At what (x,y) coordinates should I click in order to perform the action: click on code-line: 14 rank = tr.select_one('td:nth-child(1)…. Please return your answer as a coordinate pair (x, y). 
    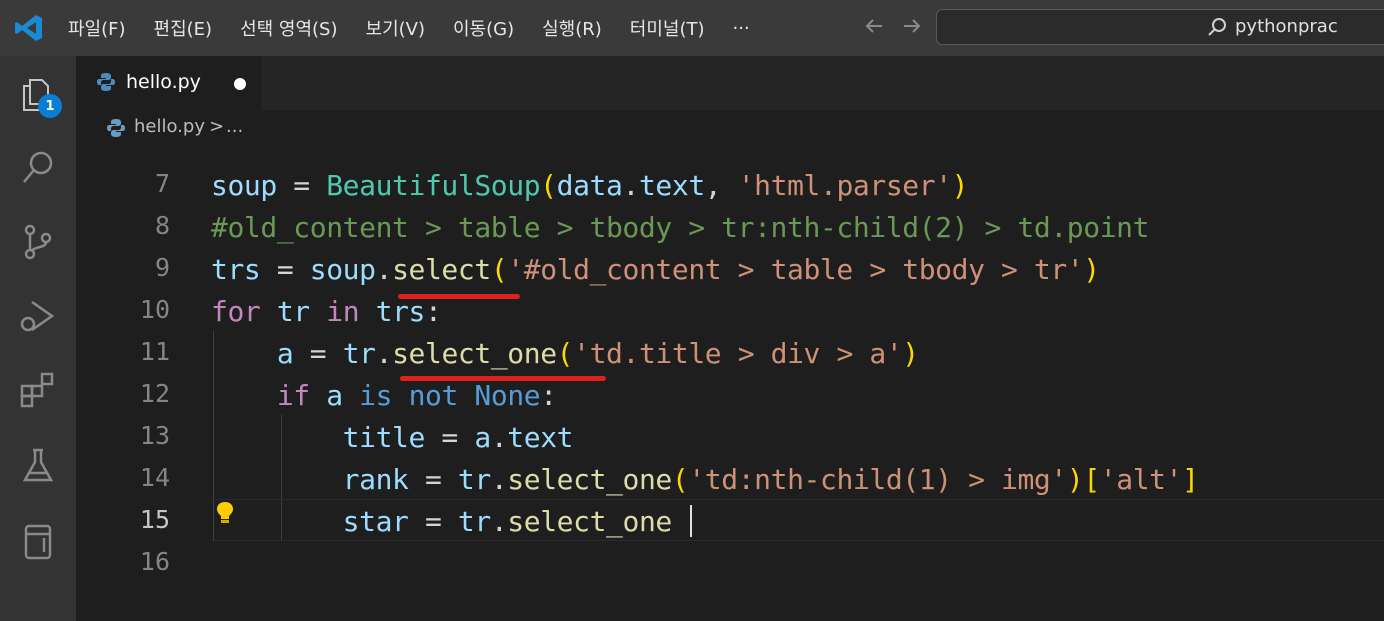
    Looking at the image, I should click on (730, 478).